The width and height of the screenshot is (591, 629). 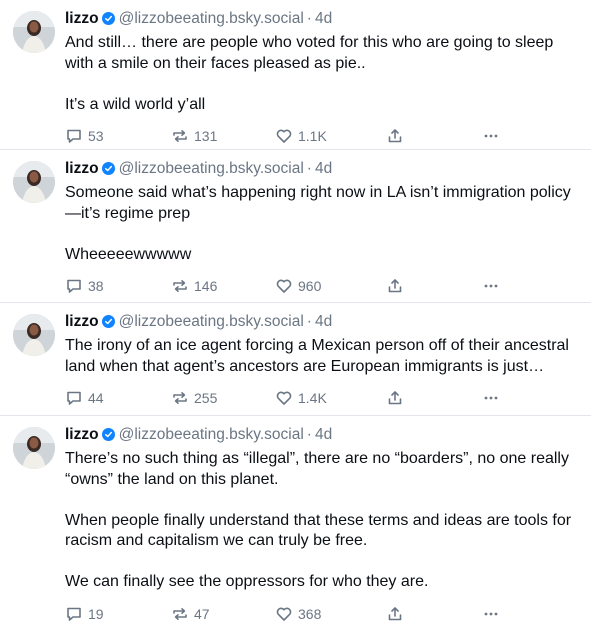 I want to click on repost-button: 131, so click(x=223, y=136).